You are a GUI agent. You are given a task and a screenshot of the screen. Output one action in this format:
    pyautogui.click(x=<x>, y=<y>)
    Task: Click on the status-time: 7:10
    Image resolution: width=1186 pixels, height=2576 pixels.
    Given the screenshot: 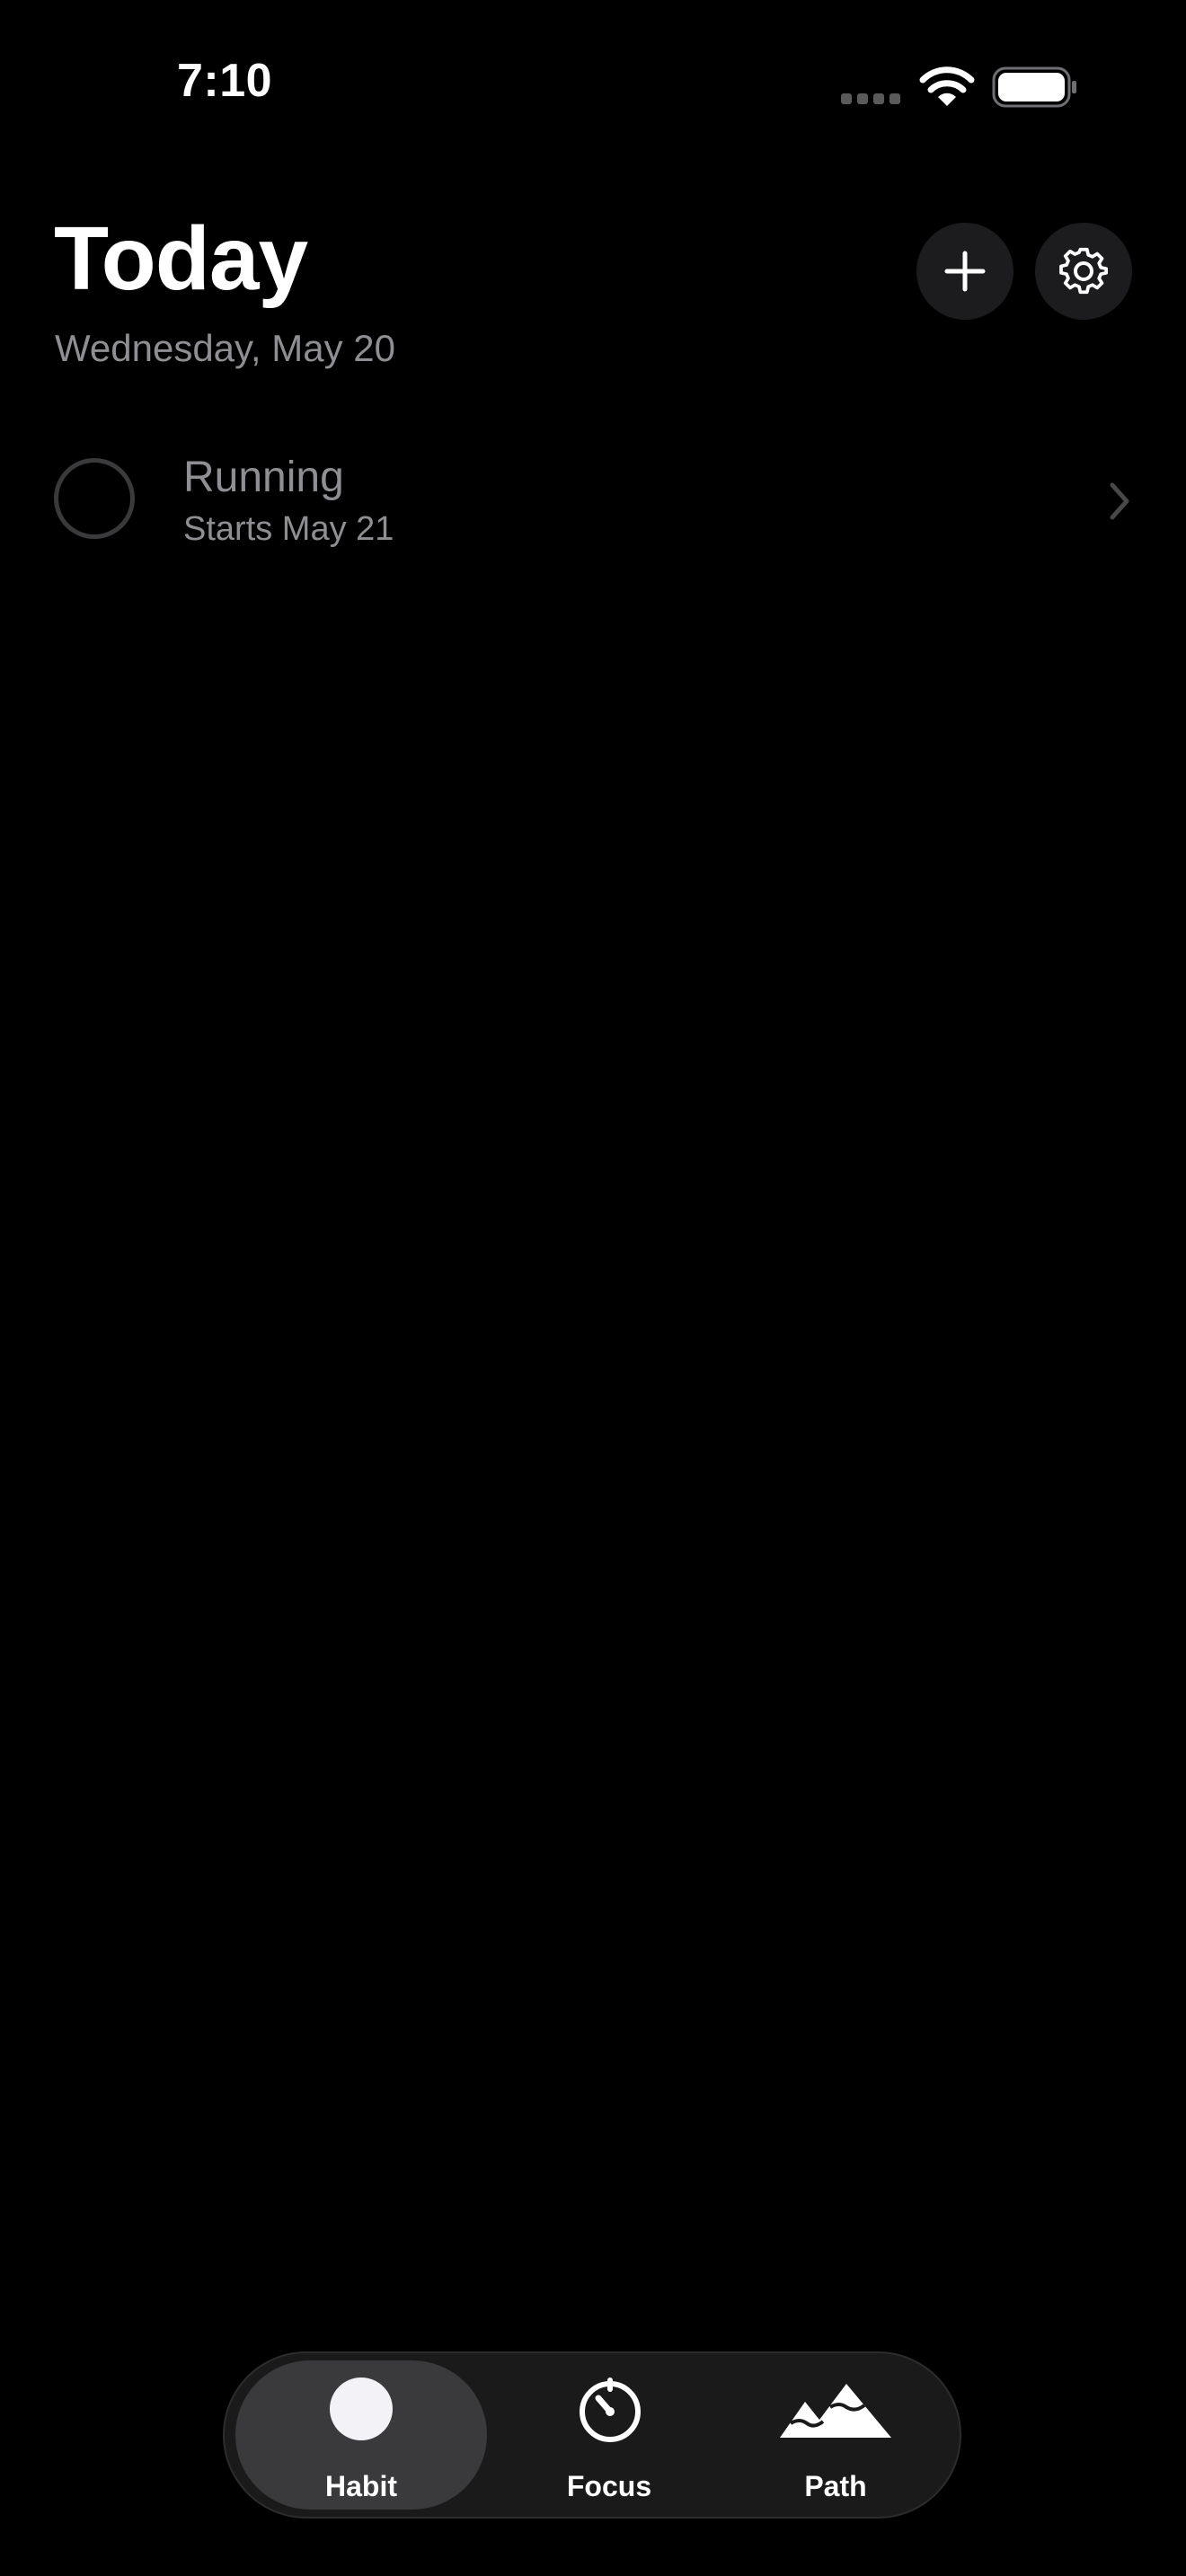 What is the action you would take?
    pyautogui.click(x=224, y=81)
    